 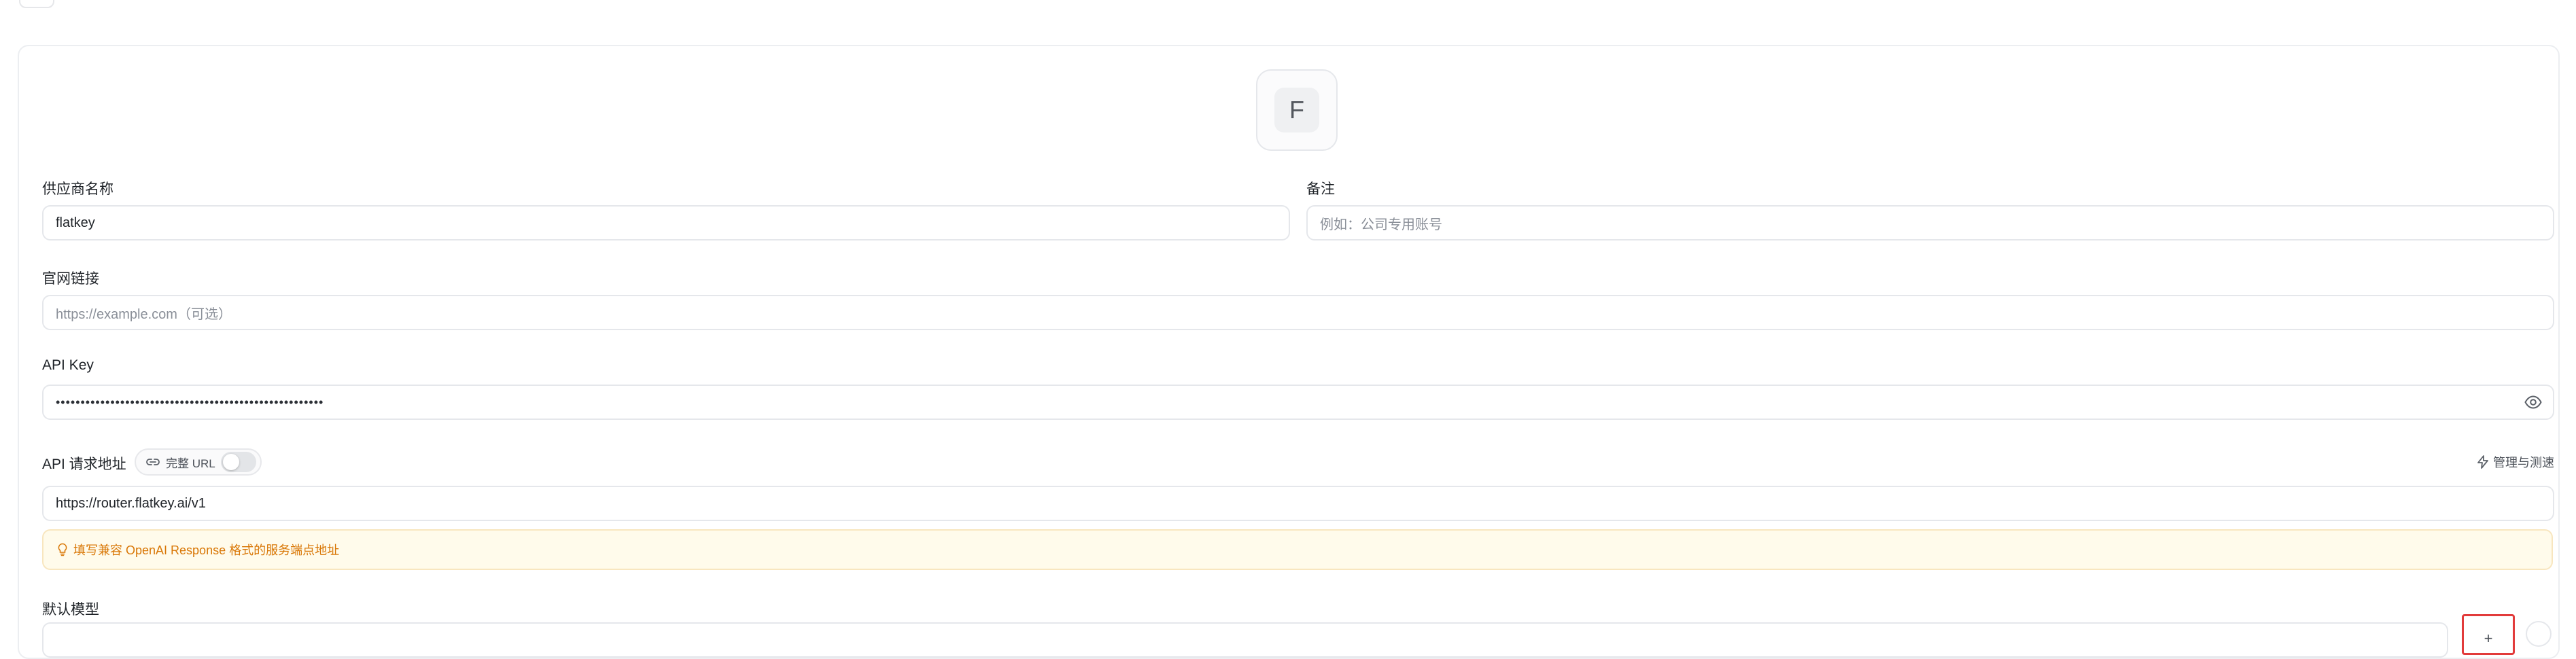 What do you see at coordinates (2488, 634) in the screenshot?
I see `add-model-button: +` at bounding box center [2488, 634].